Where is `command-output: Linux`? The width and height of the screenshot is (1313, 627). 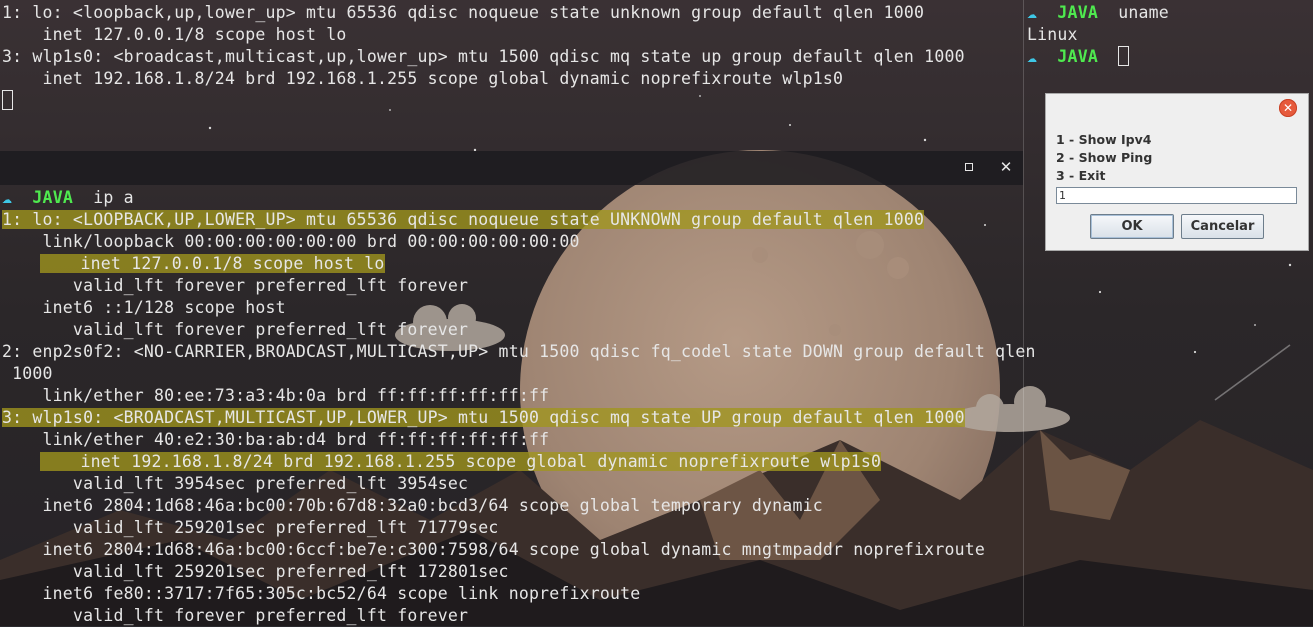 command-output: Linux is located at coordinates (1052, 34).